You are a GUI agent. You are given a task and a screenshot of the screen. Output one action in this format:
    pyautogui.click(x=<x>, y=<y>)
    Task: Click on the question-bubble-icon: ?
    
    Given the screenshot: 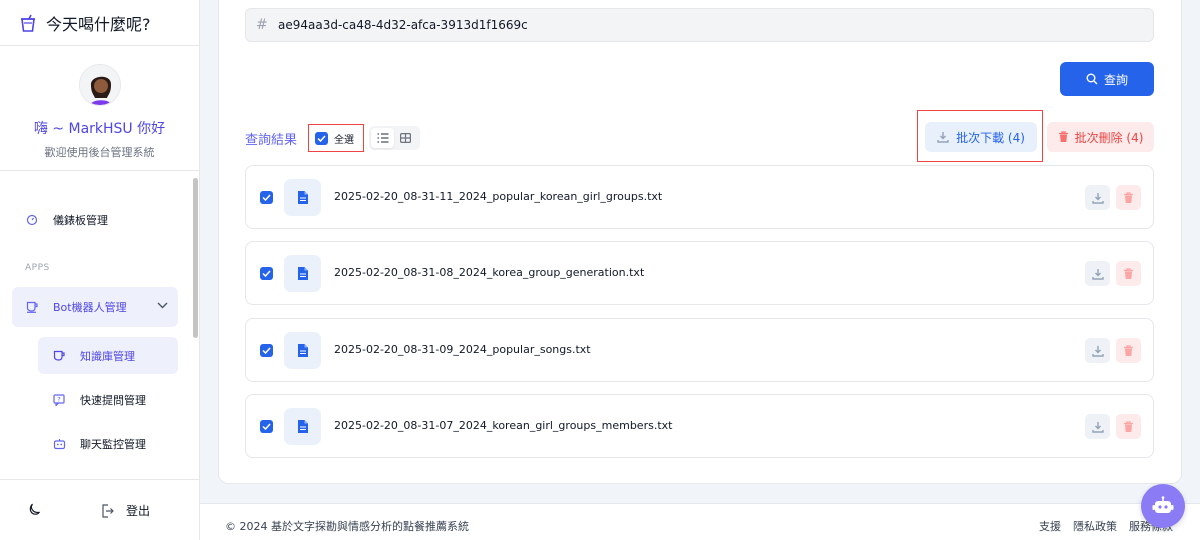 What is the action you would take?
    pyautogui.click(x=59, y=400)
    